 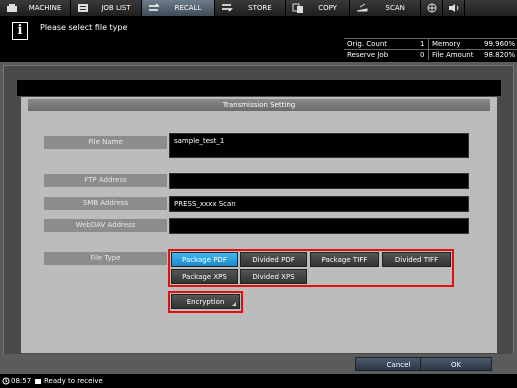 What do you see at coordinates (45, 8) in the screenshot?
I see `tab-machine-label: MACHINE` at bounding box center [45, 8].